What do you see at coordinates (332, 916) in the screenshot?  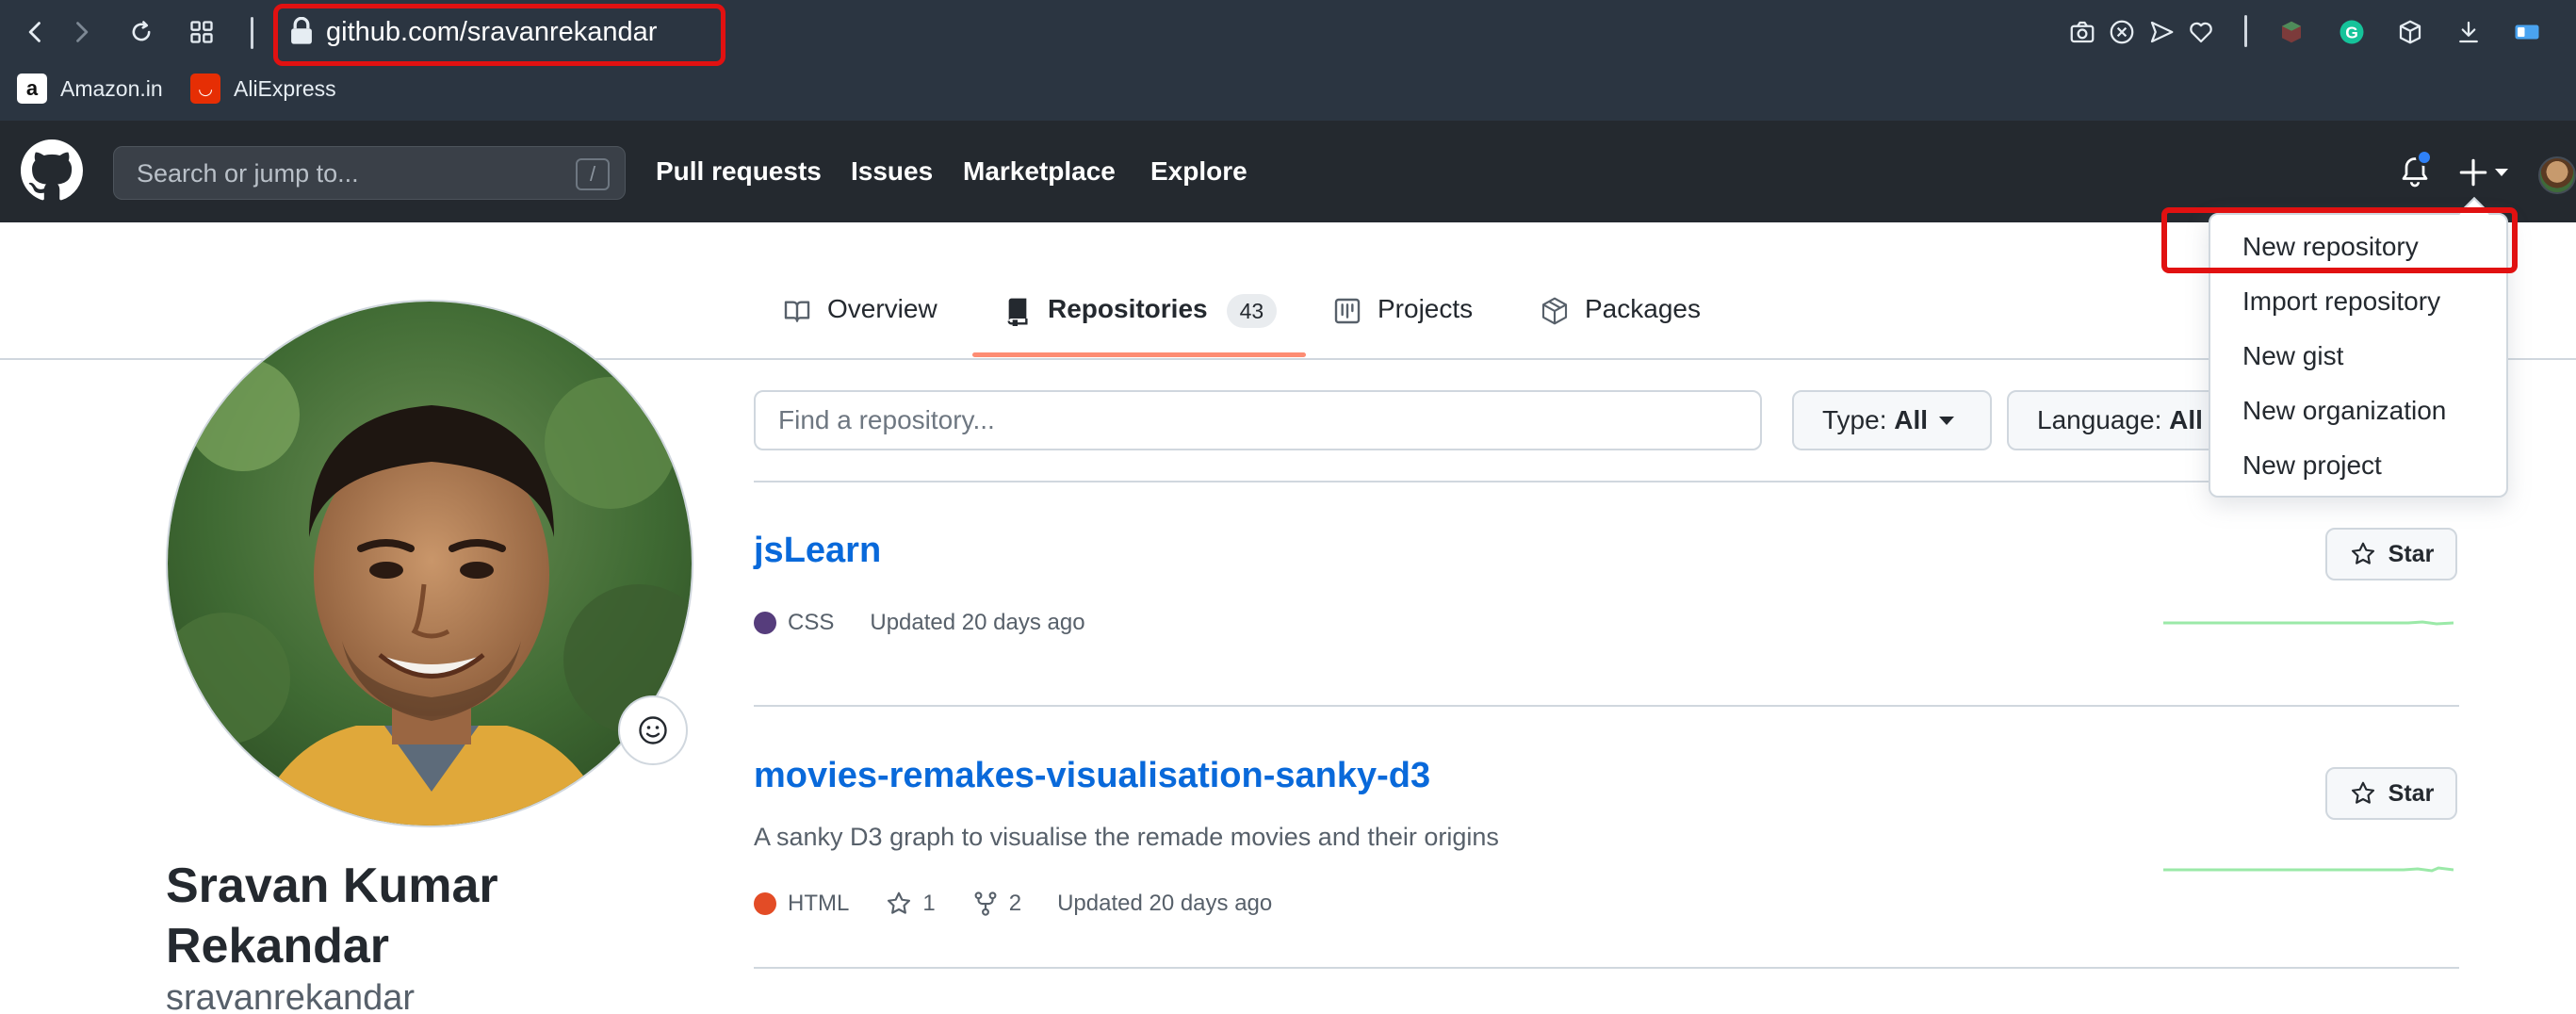 I see `profile-full-name: Sravan Kumar Rekandar` at bounding box center [332, 916].